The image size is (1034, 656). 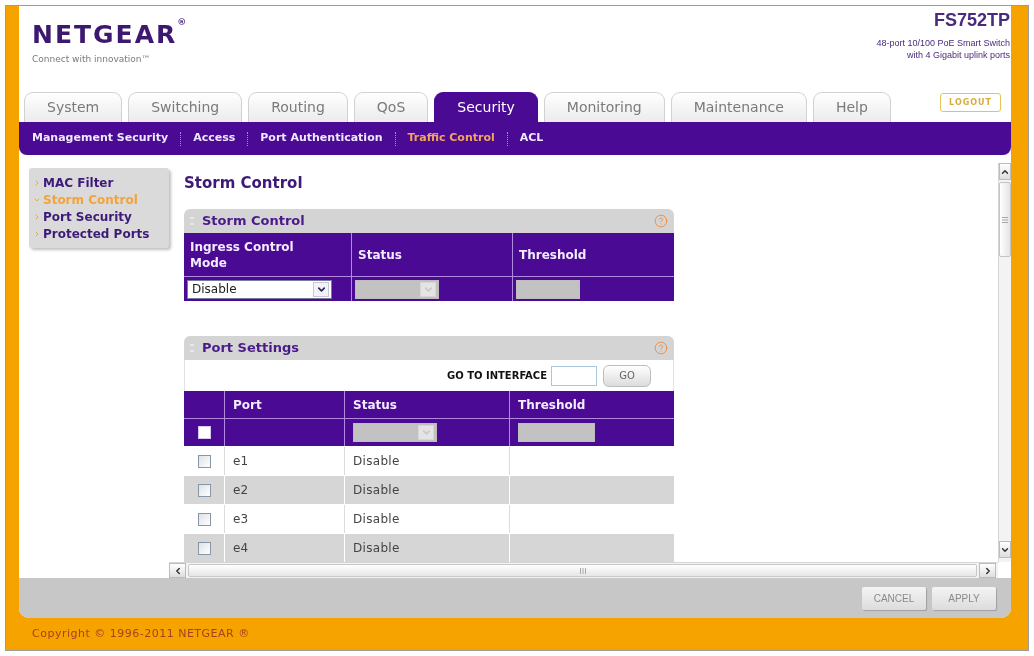 What do you see at coordinates (241, 490) in the screenshot?
I see `table-cell-text: e2` at bounding box center [241, 490].